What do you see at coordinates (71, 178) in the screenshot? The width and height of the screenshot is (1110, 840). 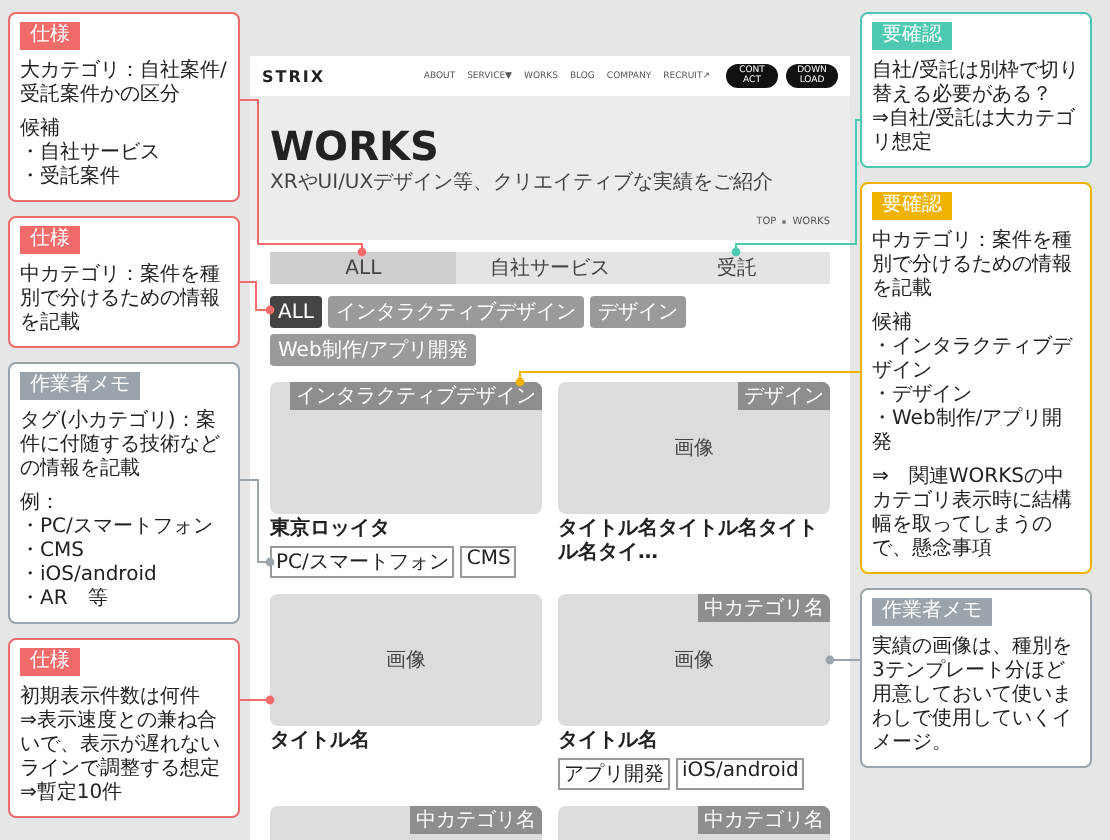 I see `note-text: ・受託案件` at bounding box center [71, 178].